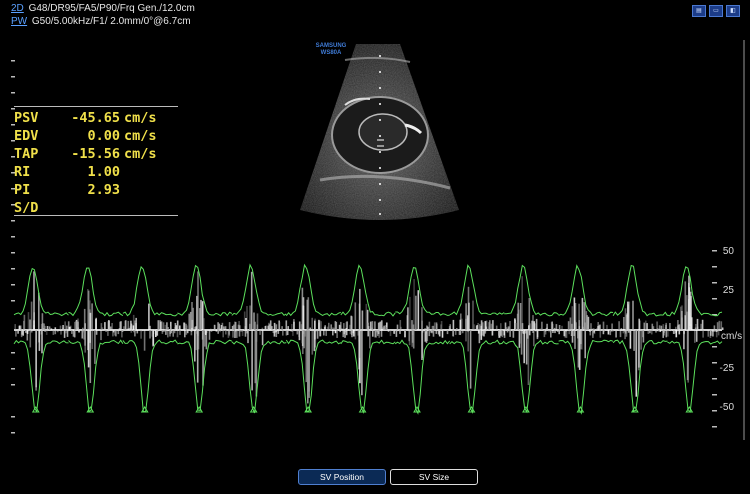 This screenshot has height=494, width=750. What do you see at coordinates (726, 368) in the screenshot?
I see `velocity-tick-label: -25` at bounding box center [726, 368].